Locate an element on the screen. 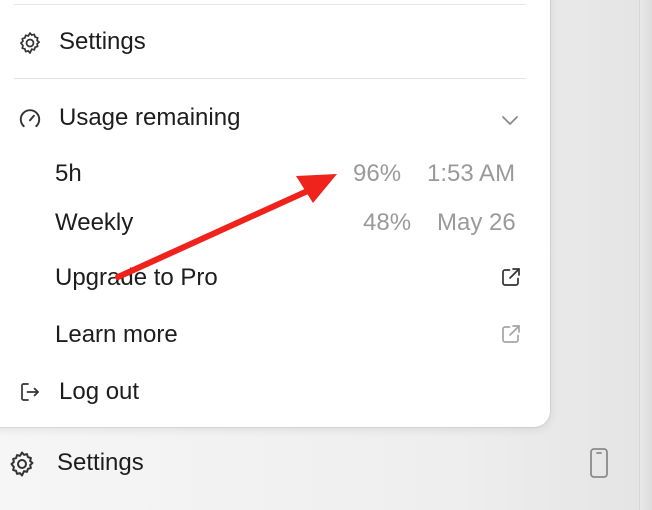 The height and width of the screenshot is (510, 652). usage-reset-date: May 26 is located at coordinates (476, 222).